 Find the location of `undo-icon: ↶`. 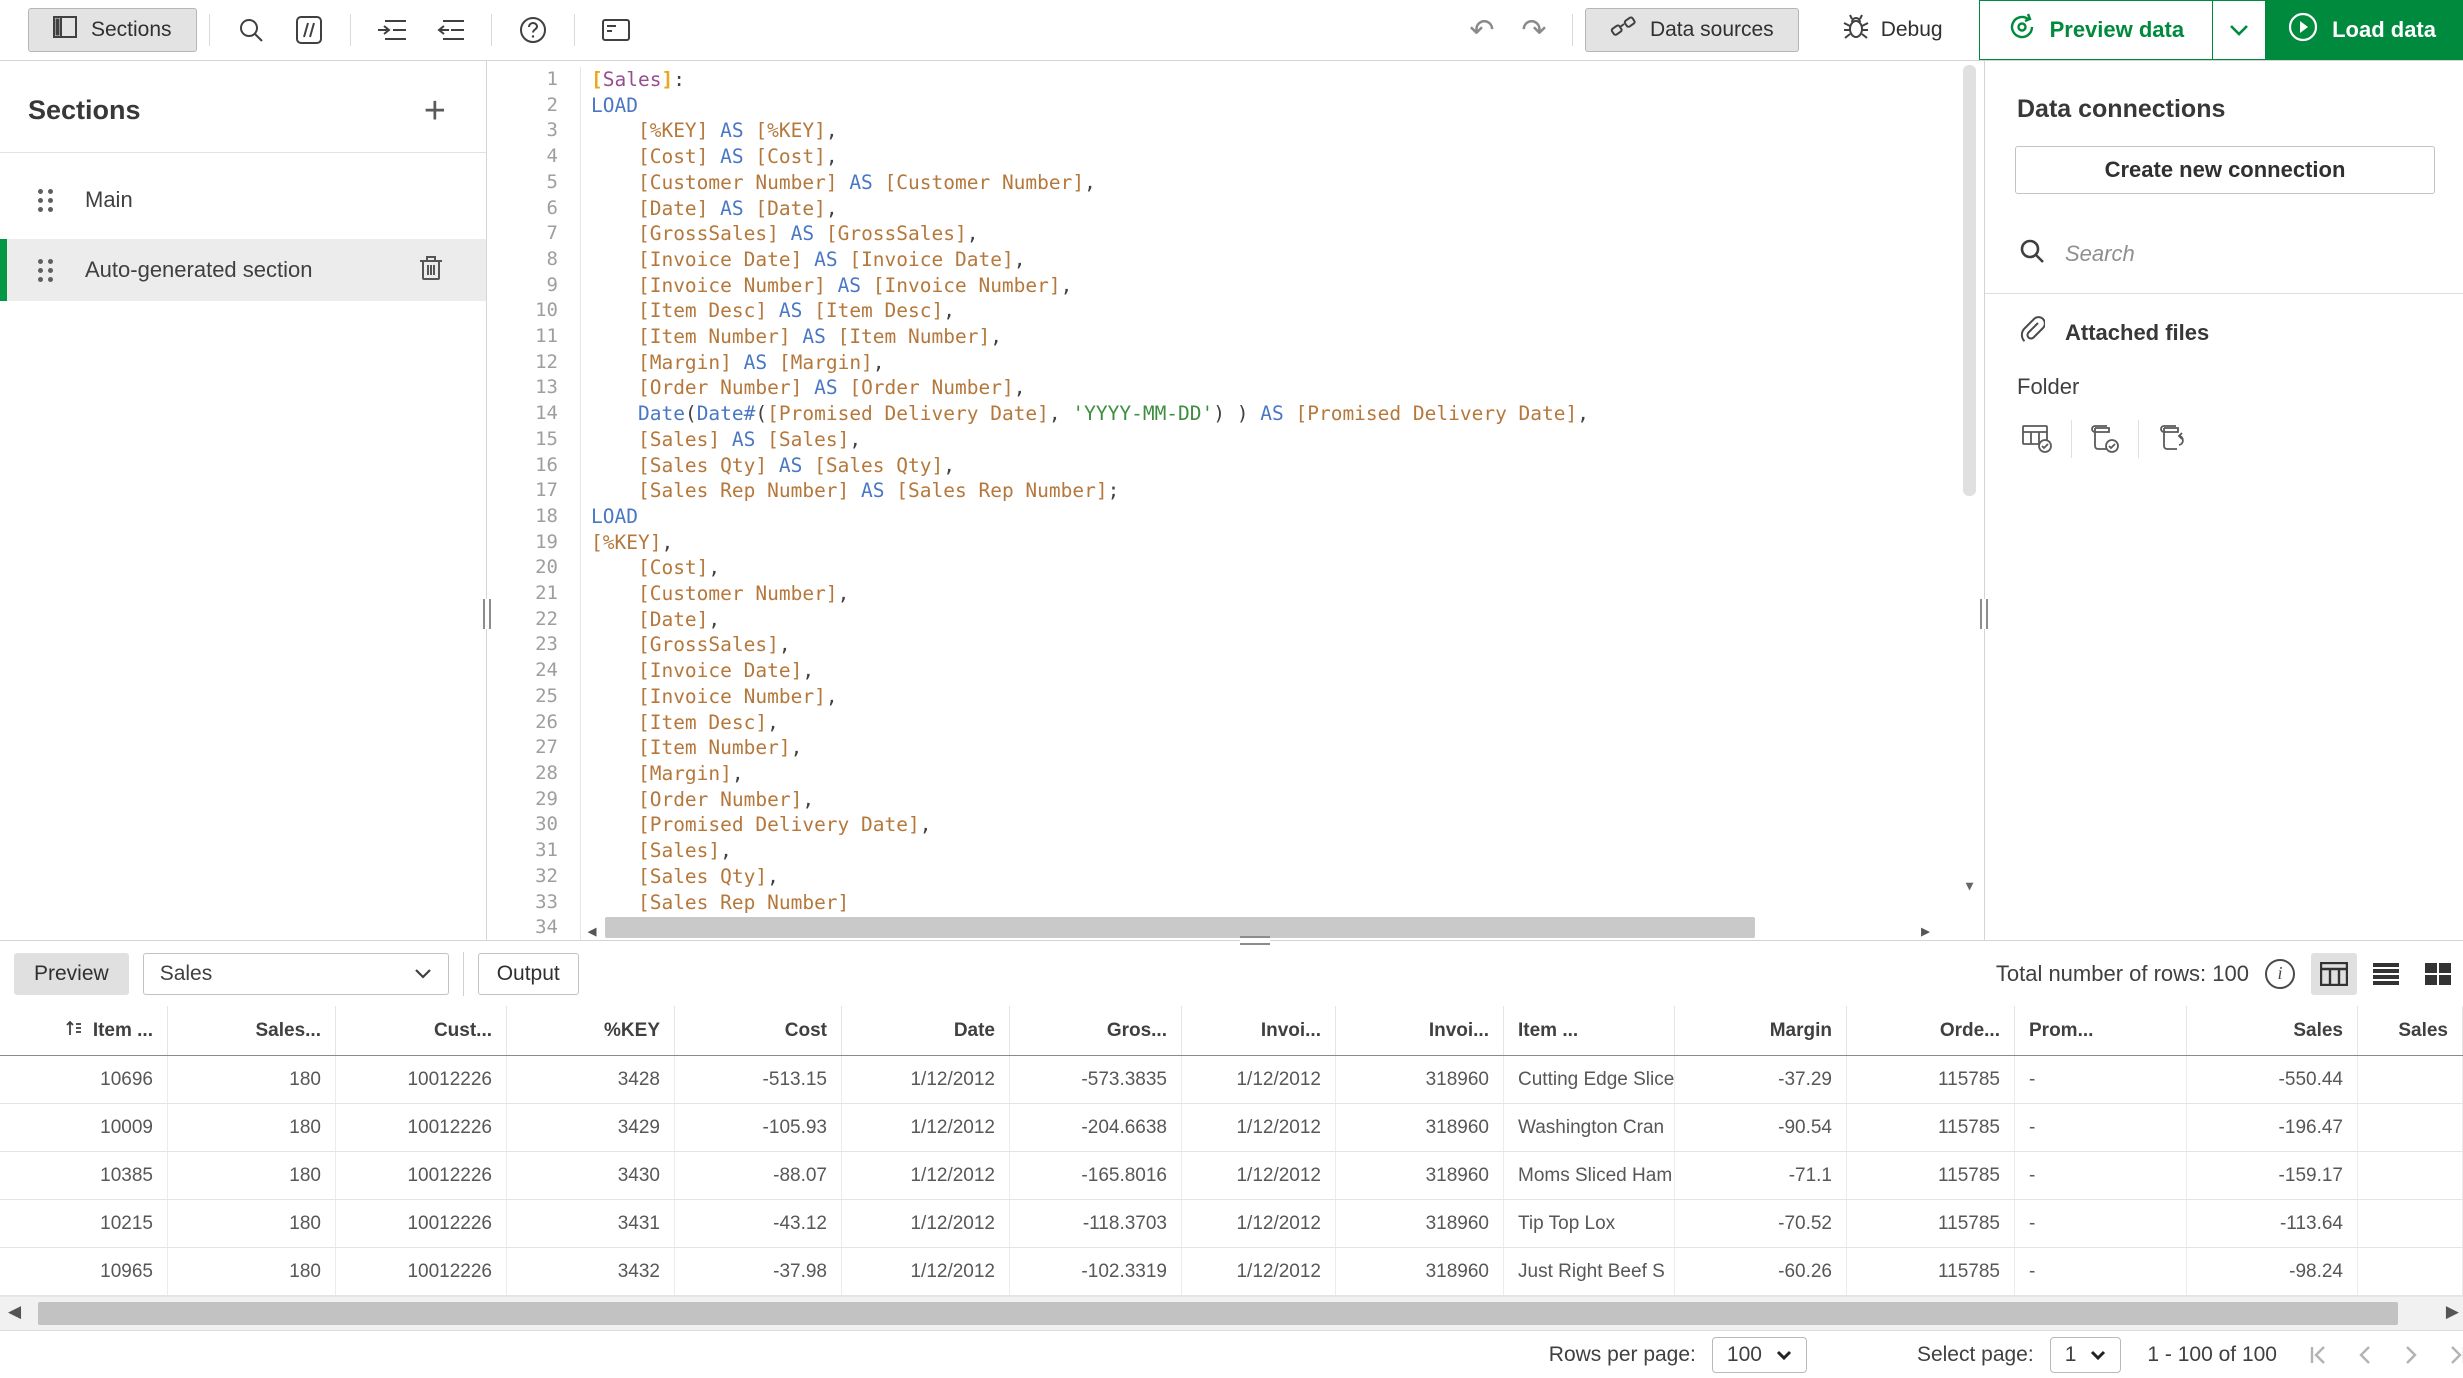

undo-icon: ↶ is located at coordinates (1482, 30).